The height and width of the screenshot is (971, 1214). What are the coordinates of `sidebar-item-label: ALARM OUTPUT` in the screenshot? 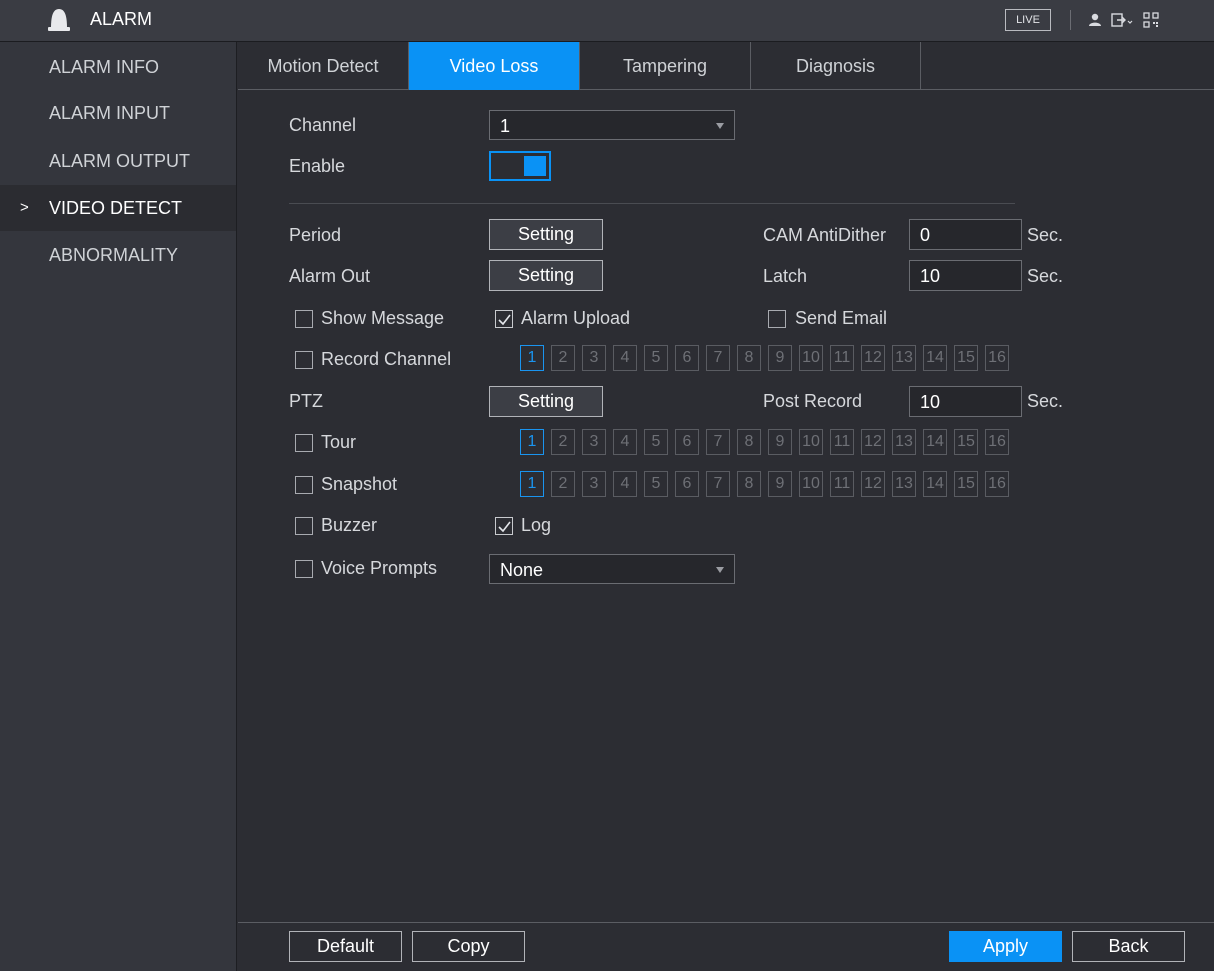 It's located at (120, 161).